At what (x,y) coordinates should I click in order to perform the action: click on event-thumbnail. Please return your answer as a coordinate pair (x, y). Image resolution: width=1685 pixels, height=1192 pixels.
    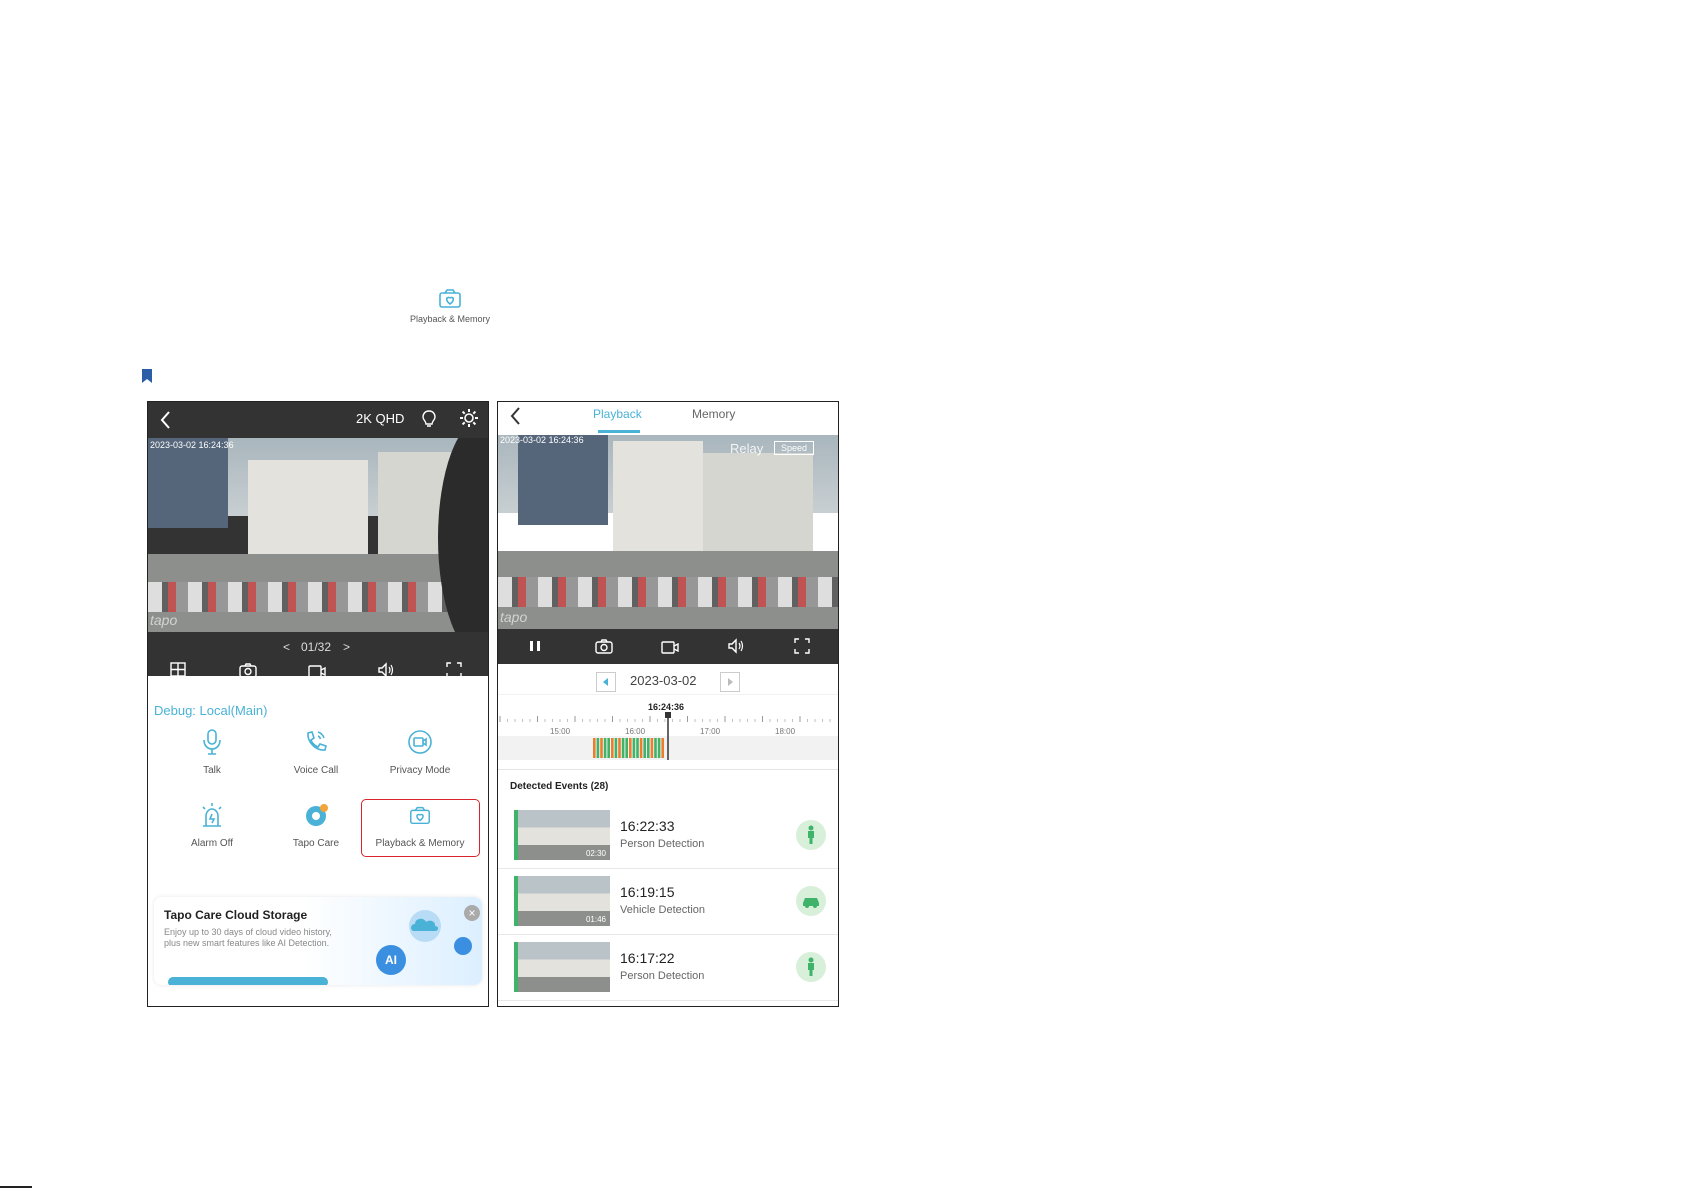
    Looking at the image, I should click on (562, 967).